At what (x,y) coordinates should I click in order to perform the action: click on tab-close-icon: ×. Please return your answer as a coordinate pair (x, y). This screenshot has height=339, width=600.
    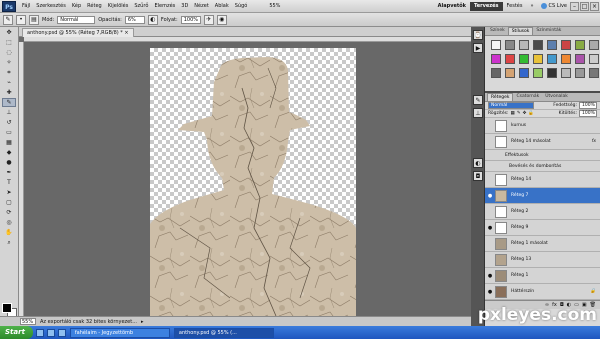
    Looking at the image, I should click on (126, 33).